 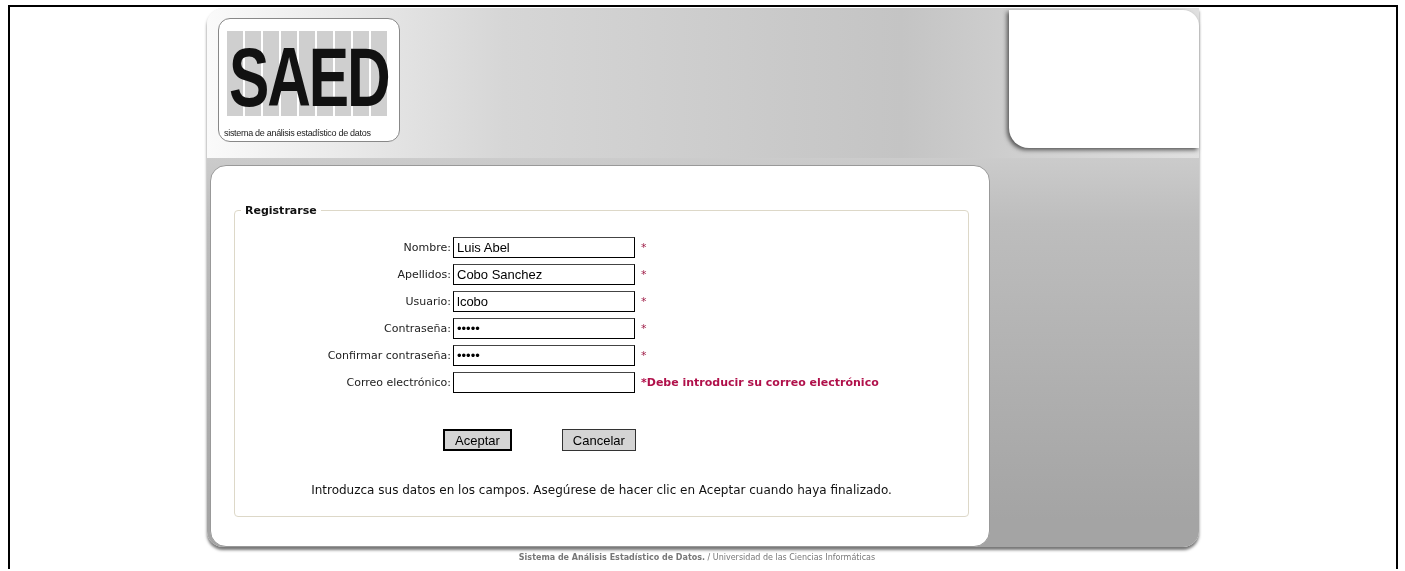 What do you see at coordinates (477, 440) in the screenshot?
I see `form-button: Aceptar` at bounding box center [477, 440].